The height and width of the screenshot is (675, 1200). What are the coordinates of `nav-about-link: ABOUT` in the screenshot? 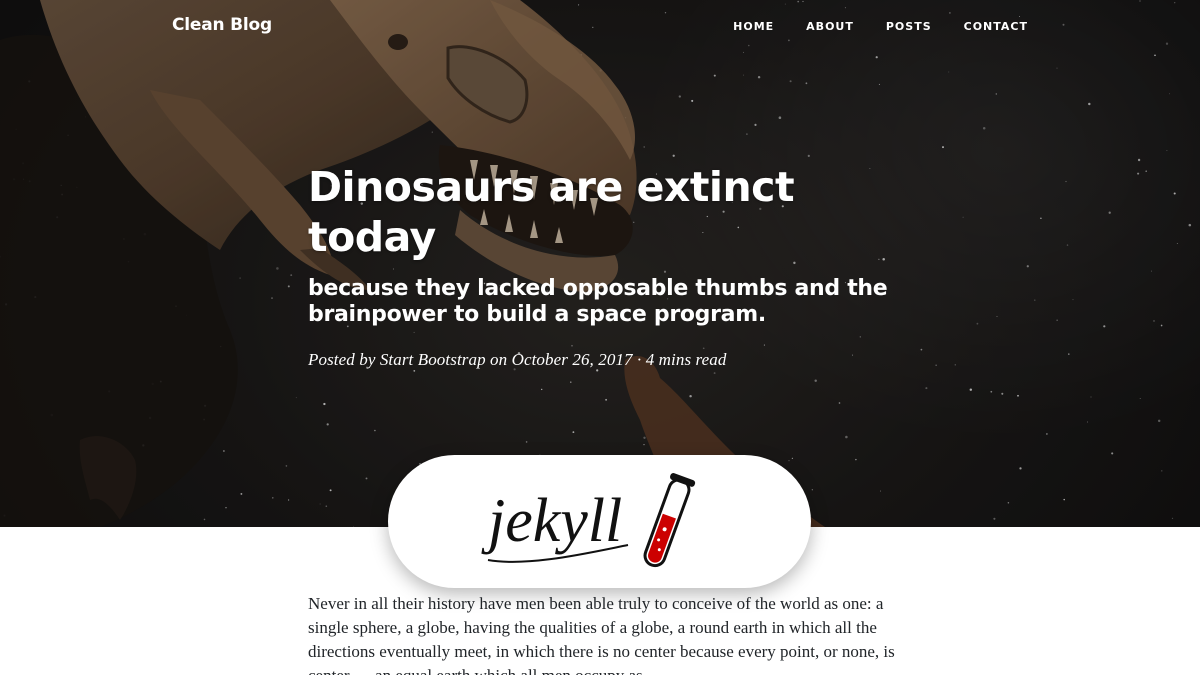 It's located at (830, 26).